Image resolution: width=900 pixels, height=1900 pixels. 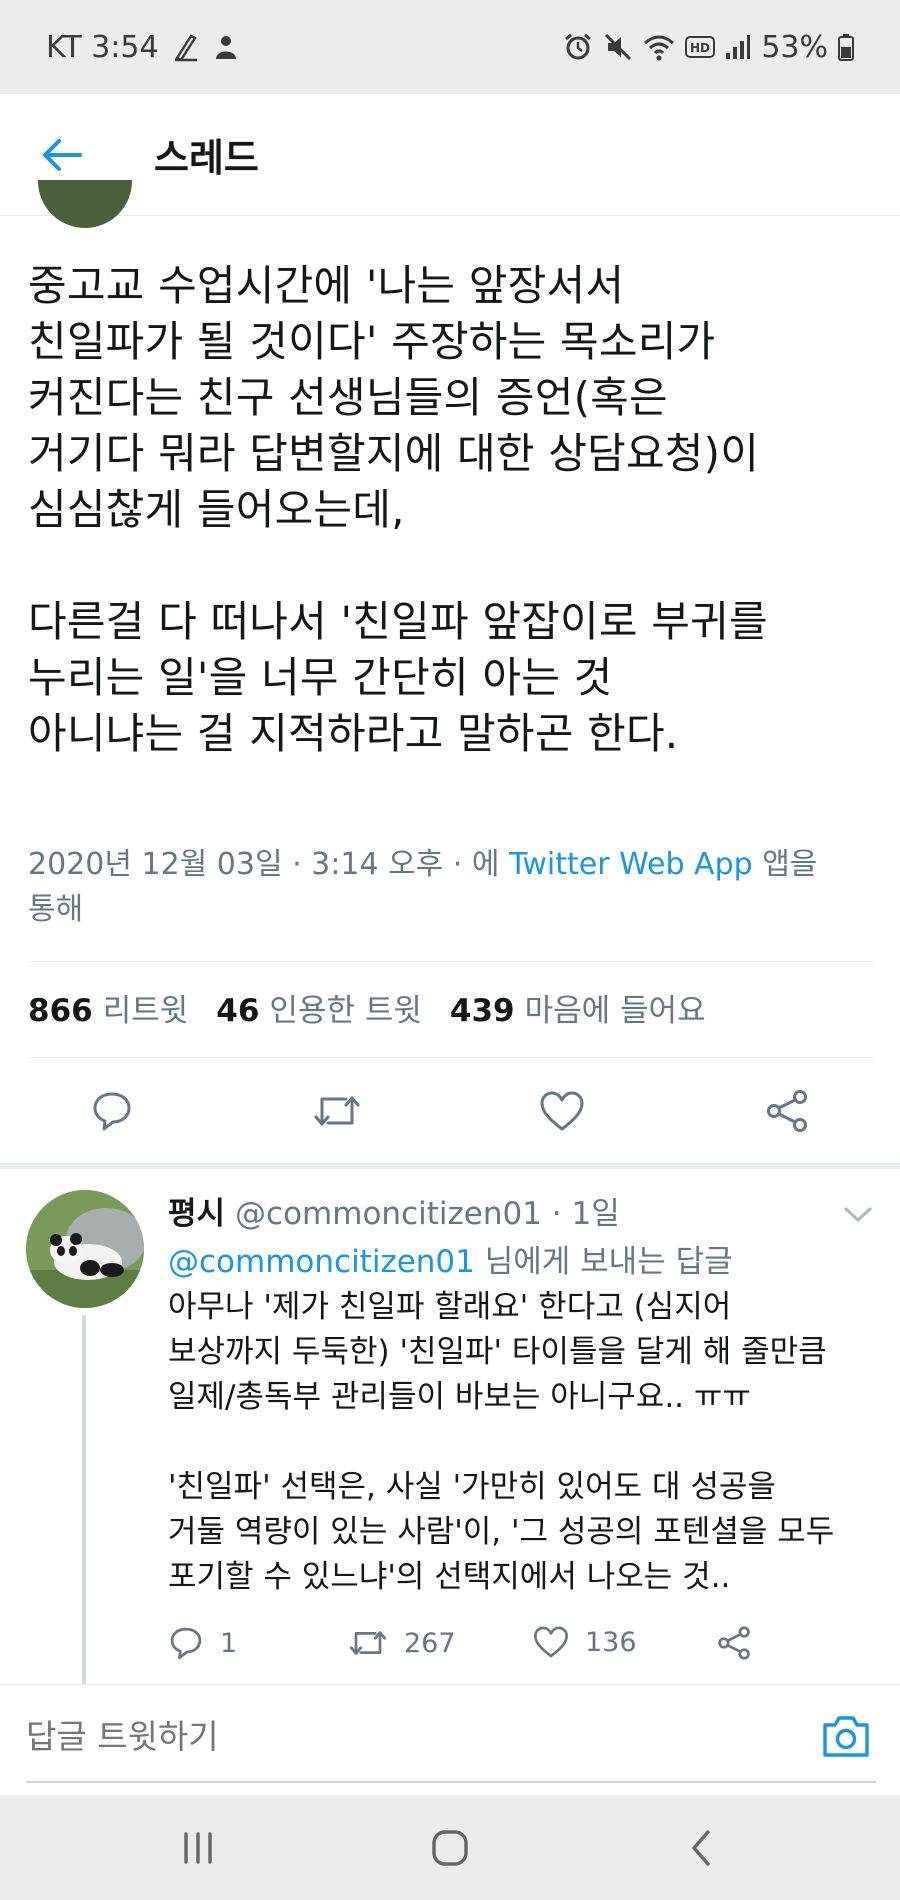 I want to click on panda-avatar-image, so click(x=85, y=1249).